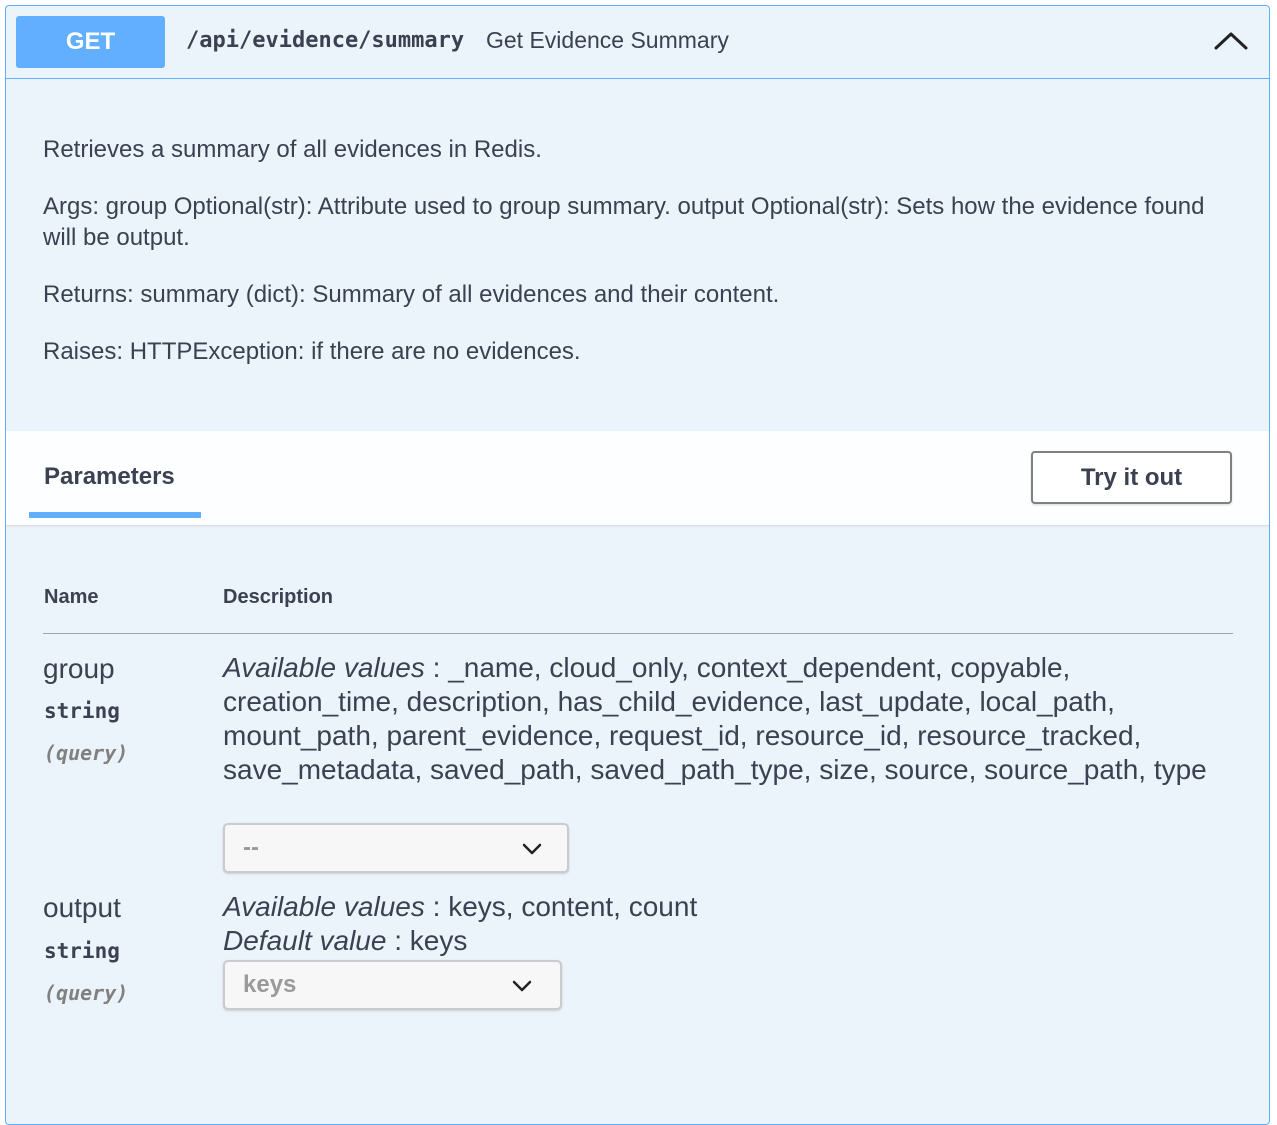 The height and width of the screenshot is (1125, 1277). What do you see at coordinates (392, 985) in the screenshot?
I see `output-select: keys` at bounding box center [392, 985].